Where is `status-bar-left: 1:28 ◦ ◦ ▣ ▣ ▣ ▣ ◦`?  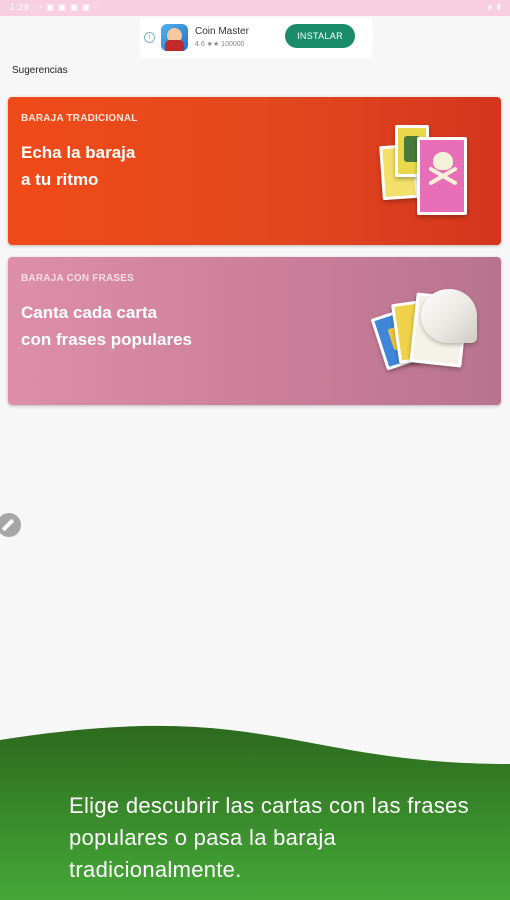
status-bar-left: 1:28 ◦ ◦ ▣ ▣ ▣ ▣ ◦ is located at coordinates (54, 7).